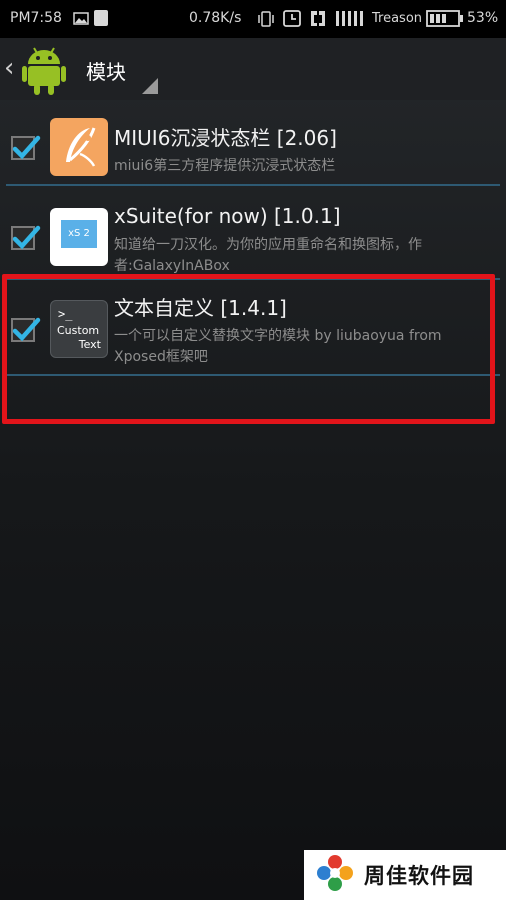  What do you see at coordinates (318, 20) in the screenshot?
I see `sync-icon` at bounding box center [318, 20].